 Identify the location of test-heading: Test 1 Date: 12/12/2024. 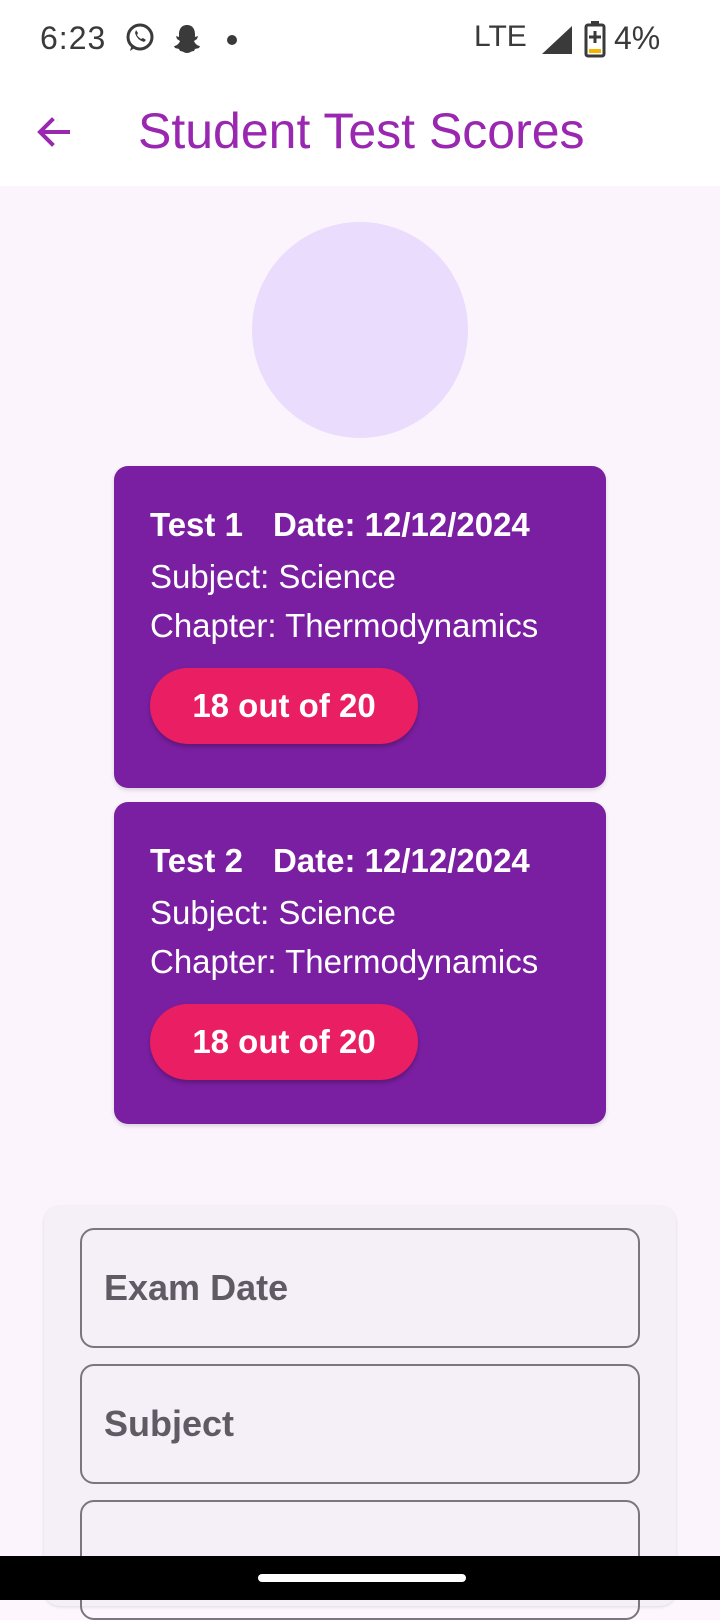
(340, 525).